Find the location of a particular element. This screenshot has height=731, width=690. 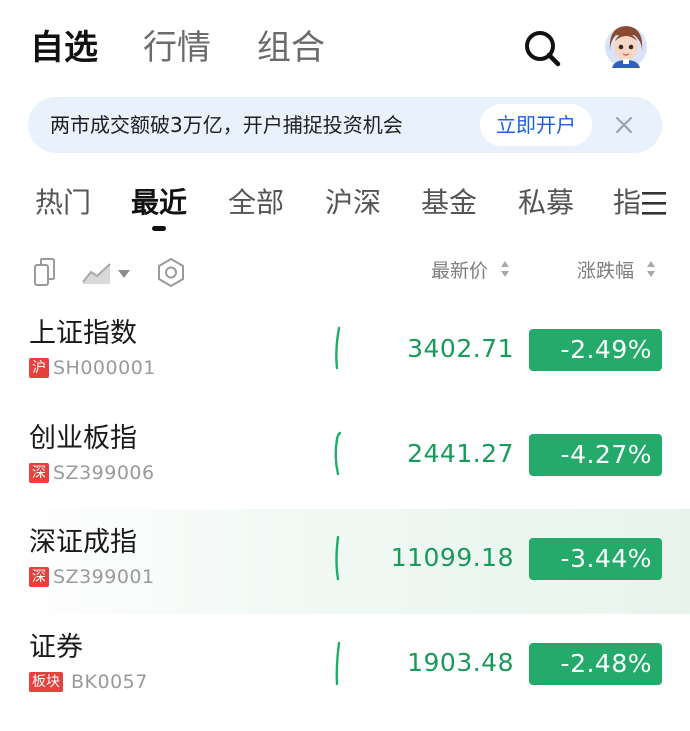

banner-text: 两市成交额破3万亿，开户捕捉投资机会 is located at coordinates (226, 125).